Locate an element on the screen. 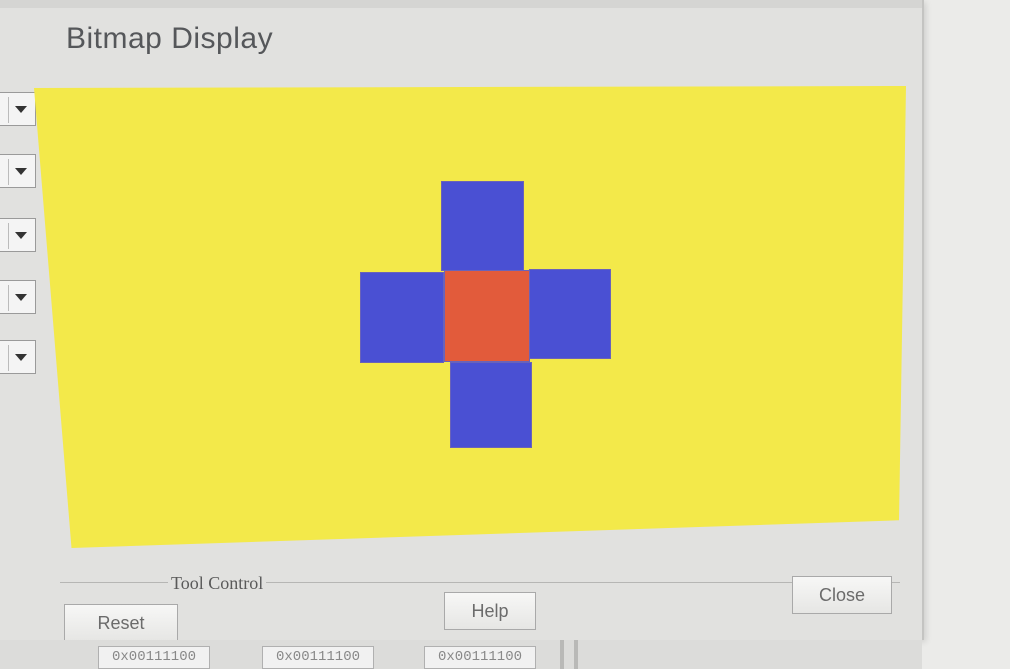  bitmap-cell-right is located at coordinates (570, 314).